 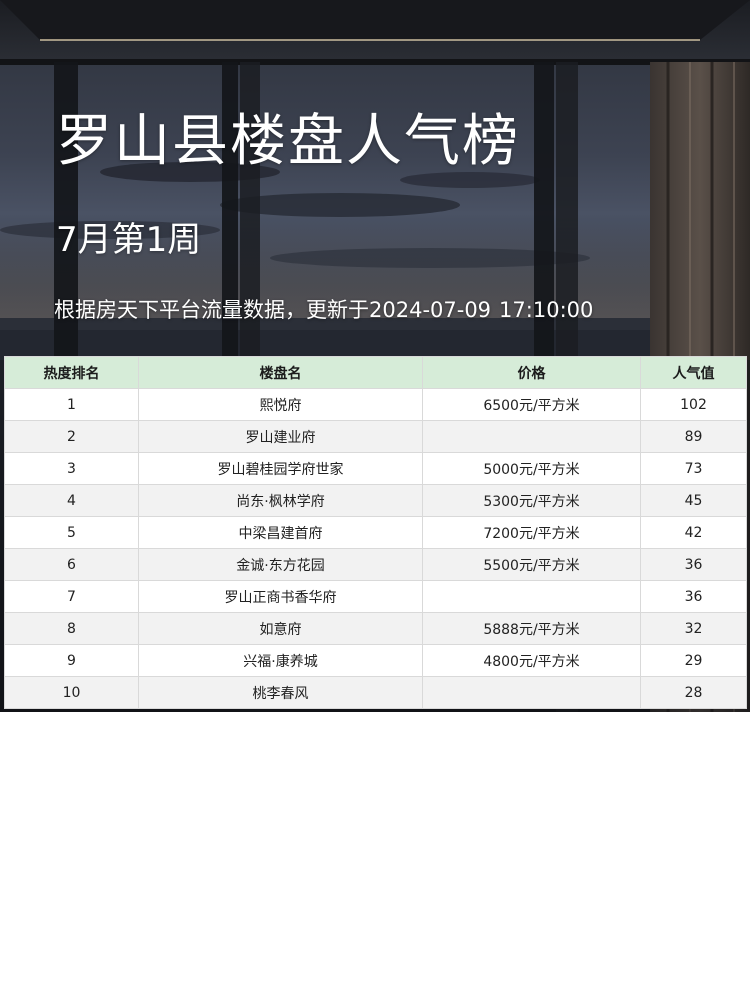 I want to click on header-name: 楼盘名, so click(x=280, y=372).